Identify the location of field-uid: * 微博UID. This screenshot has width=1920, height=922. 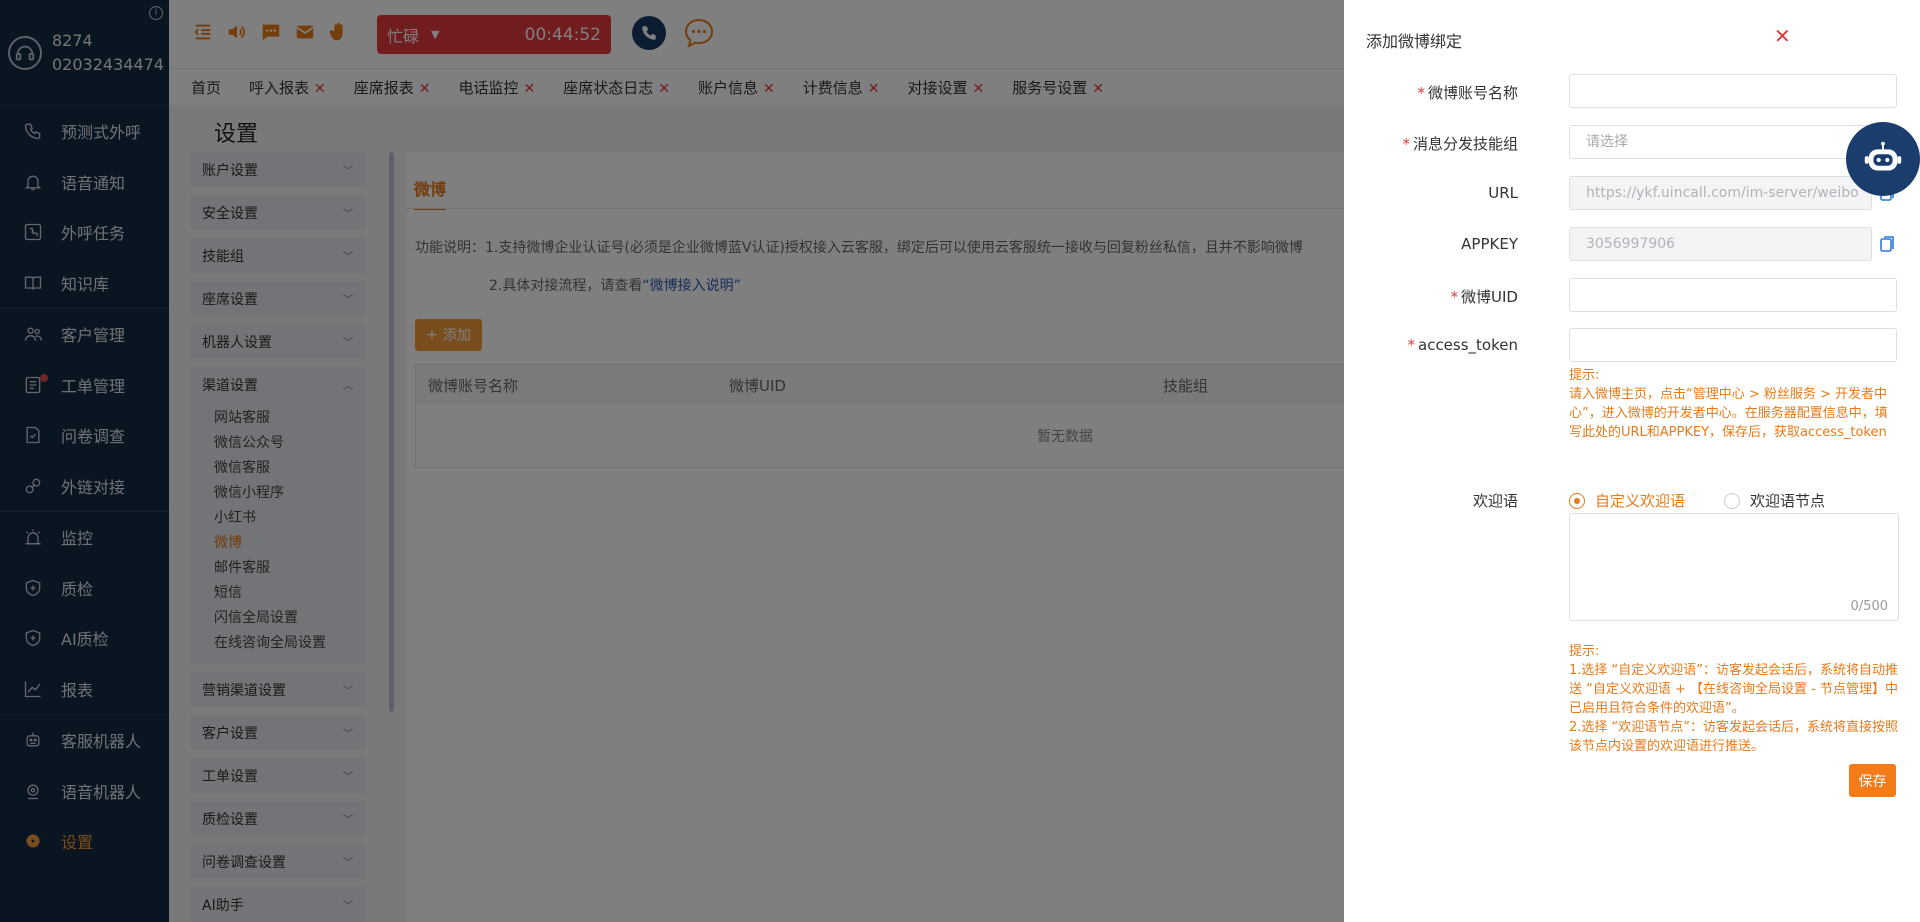
(1632, 296).